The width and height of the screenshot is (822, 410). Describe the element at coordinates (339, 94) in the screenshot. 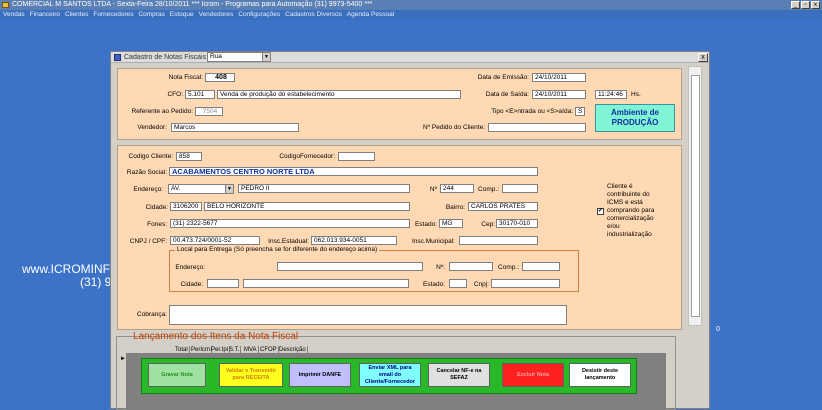

I see `cfo-description-field: Venda de produção do estabelecimento` at that location.